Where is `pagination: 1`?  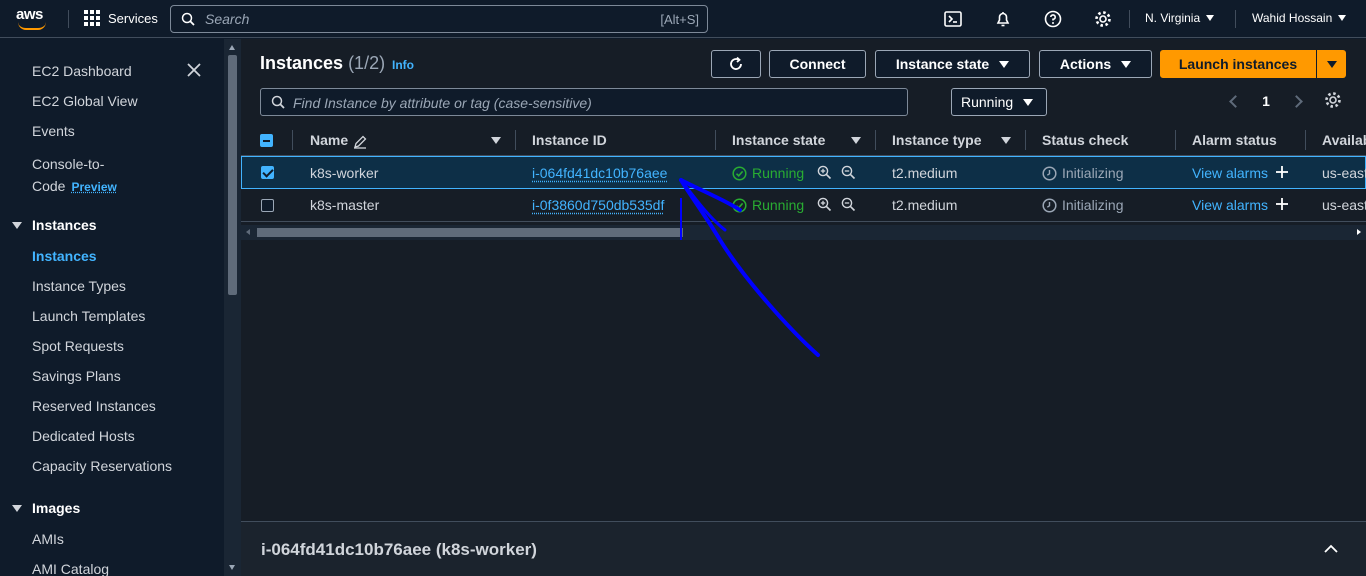
pagination: 1 is located at coordinates (1266, 101).